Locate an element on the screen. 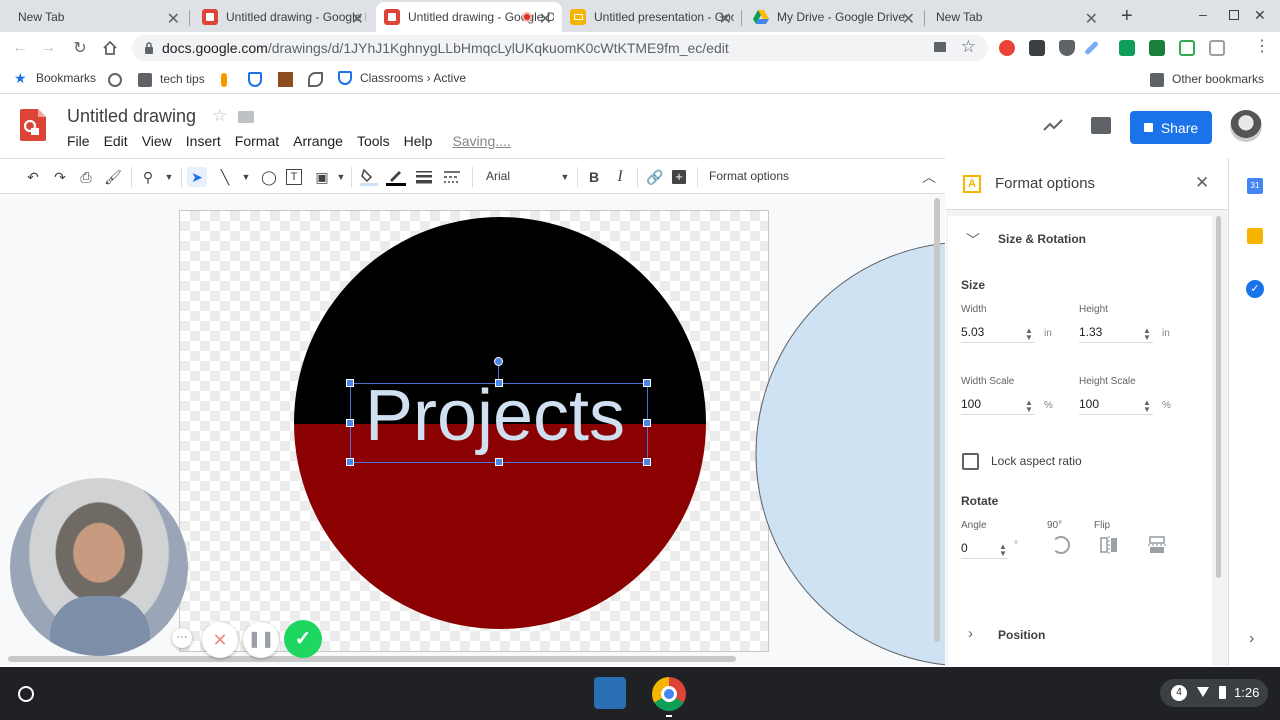 Image resolution: width=1280 pixels, height=720 pixels. menu-tools: Tools is located at coordinates (373, 141).